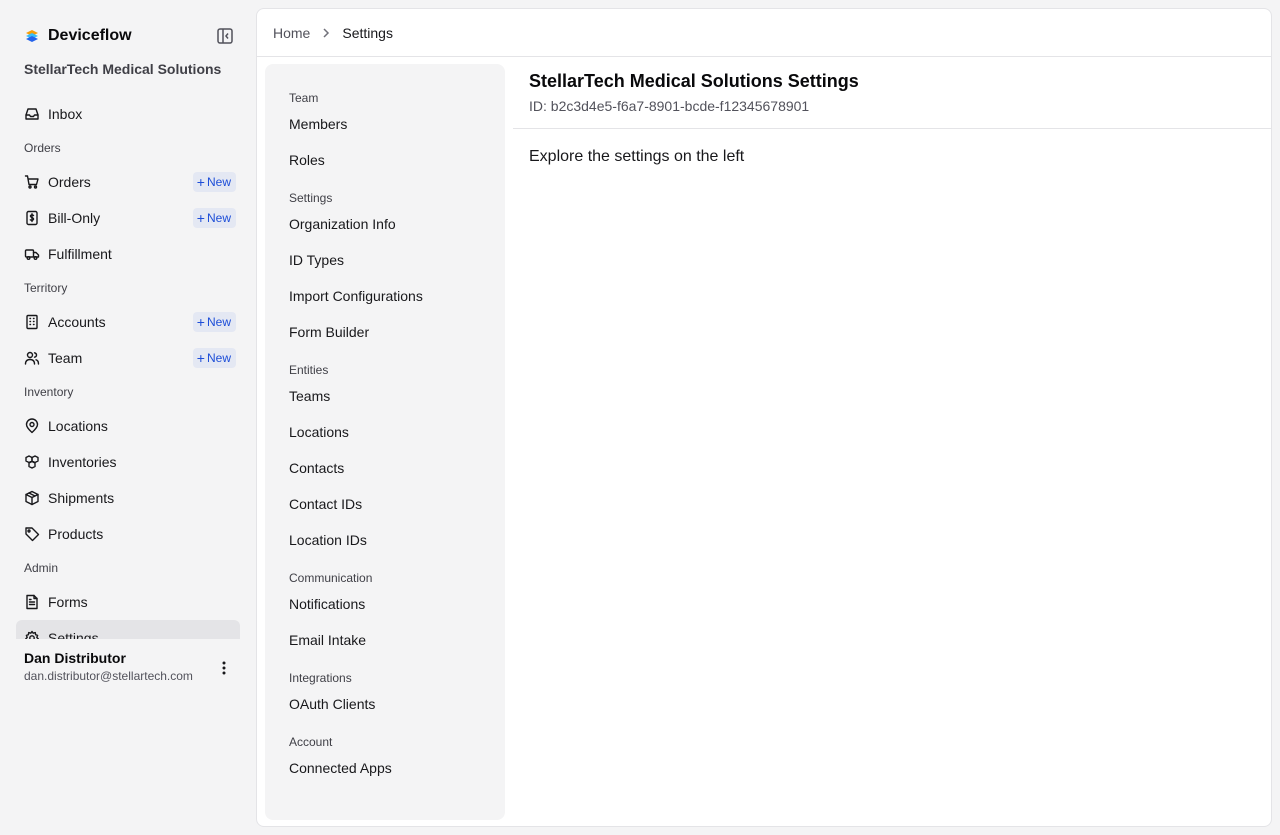  What do you see at coordinates (291, 33) in the screenshot?
I see `breadcrumb-home-link: Home` at bounding box center [291, 33].